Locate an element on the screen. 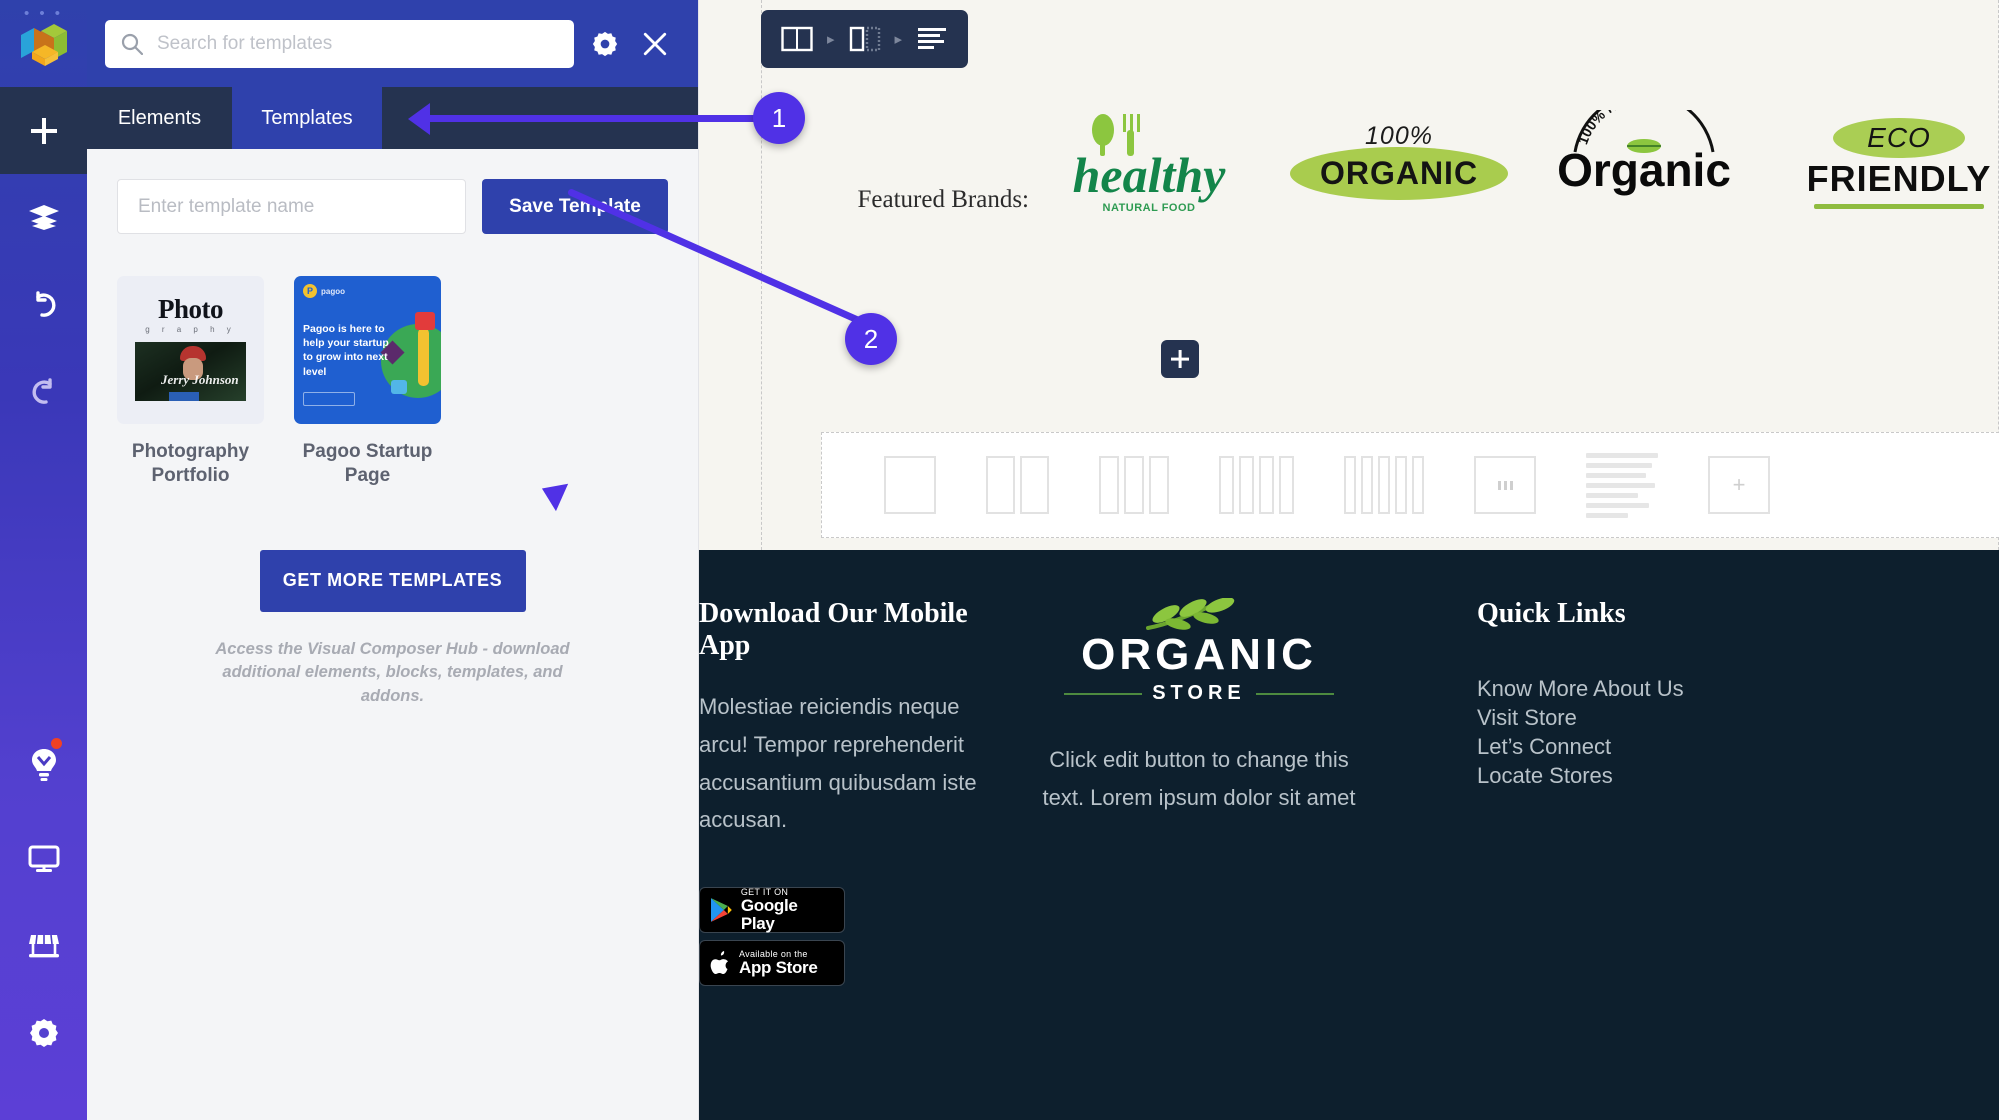  rail-item-layers is located at coordinates (43, 217).